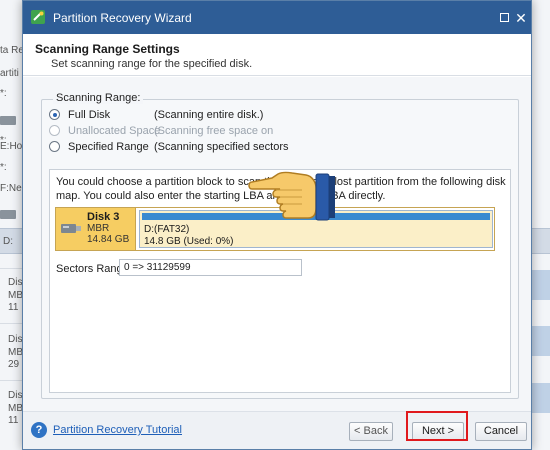 The image size is (550, 450). Describe the element at coordinates (14, 364) in the screenshot. I see `bg-text-fragment: 29` at that location.